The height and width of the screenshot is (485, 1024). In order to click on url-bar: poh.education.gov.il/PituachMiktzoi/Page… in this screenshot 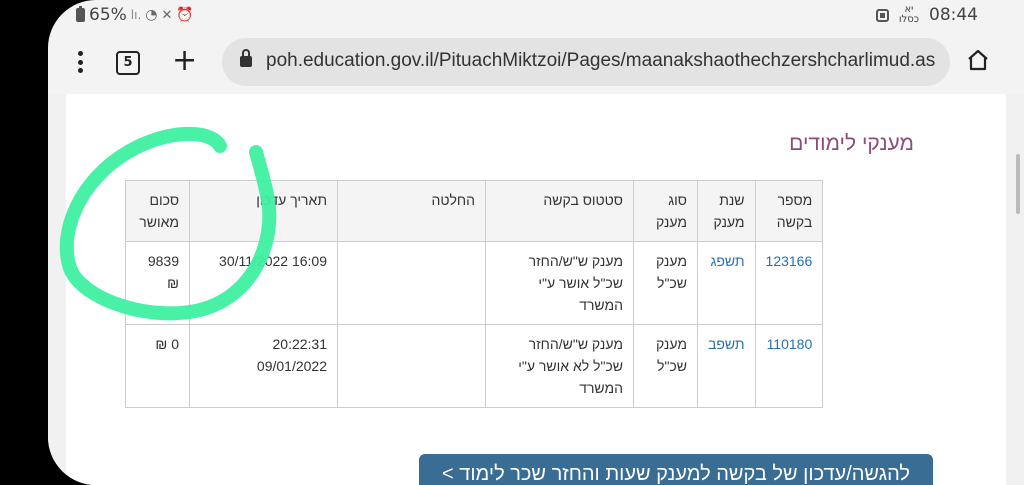, I will do `click(586, 62)`.